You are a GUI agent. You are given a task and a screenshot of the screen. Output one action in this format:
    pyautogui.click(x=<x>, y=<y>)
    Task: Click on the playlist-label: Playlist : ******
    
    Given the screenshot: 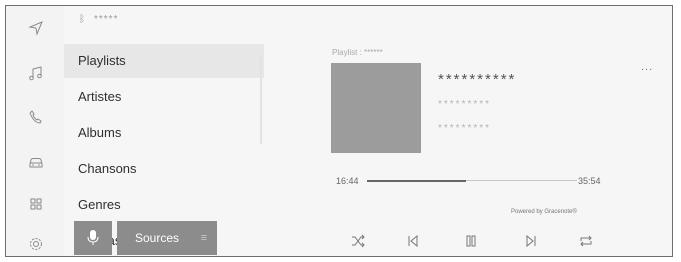 What is the action you would take?
    pyautogui.click(x=357, y=52)
    